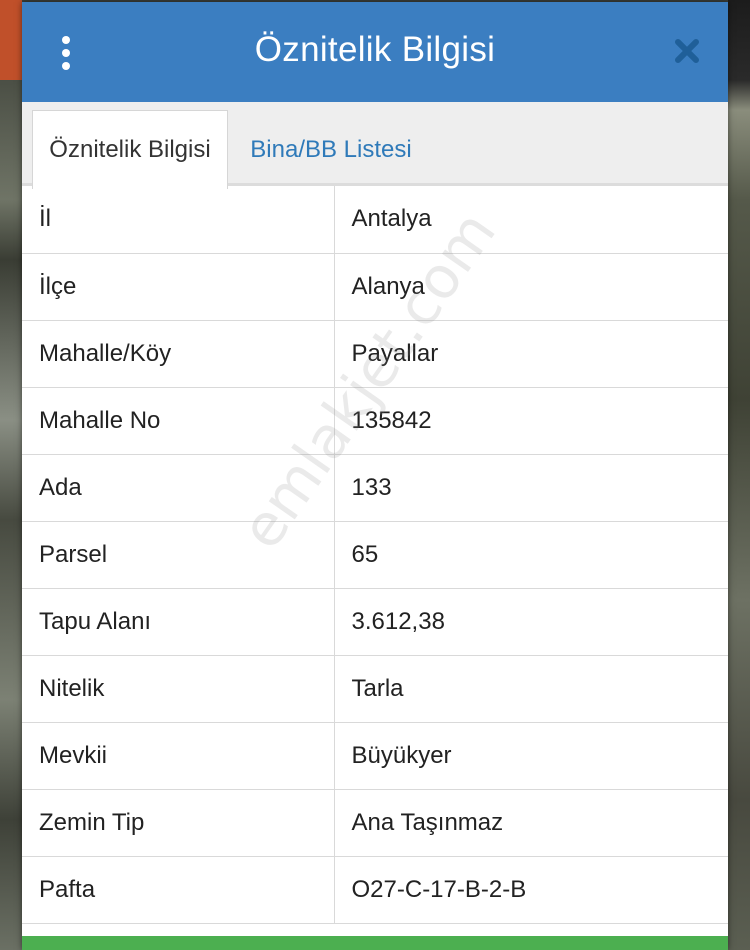 The height and width of the screenshot is (950, 750). Describe the element at coordinates (531, 488) in the screenshot. I see `attribute-value: 133` at that location.